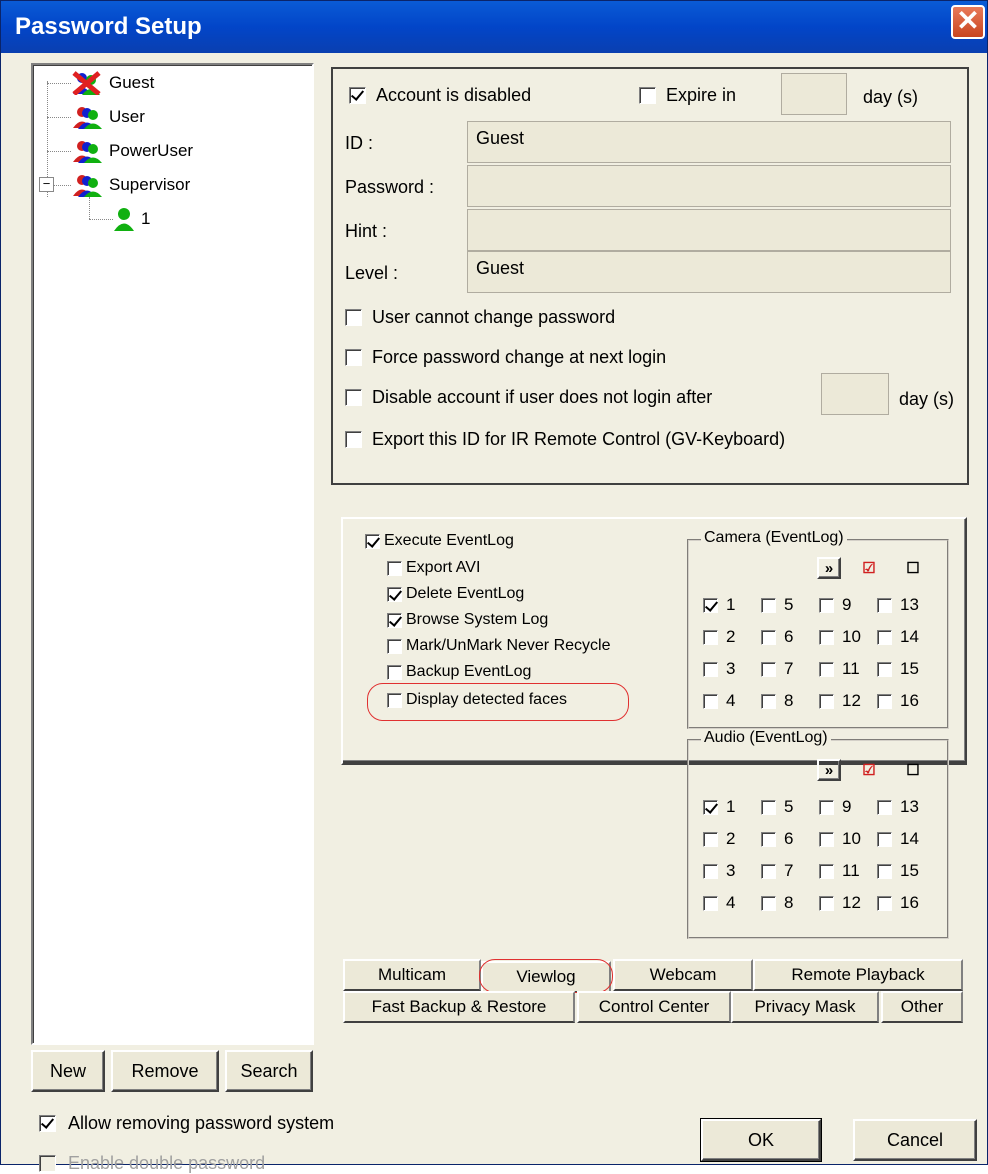 This screenshot has height=1174, width=988. Describe the element at coordinates (152, 1163) in the screenshot. I see `enable-double-password-checkbox: Enable double password` at that location.